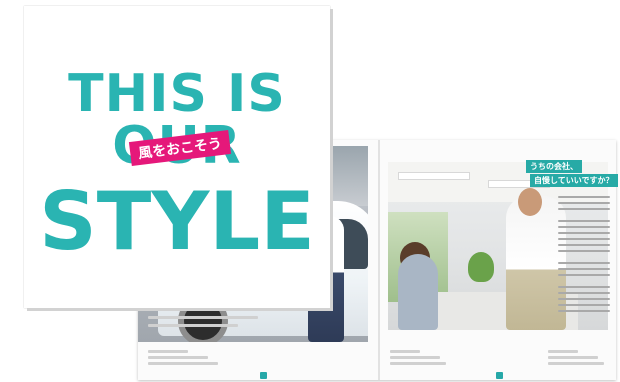 Image resolution: width=620 pixels, height=382 pixels. What do you see at coordinates (574, 180) in the screenshot?
I see `headline-tag-2: 自慢していいですか？` at bounding box center [574, 180].